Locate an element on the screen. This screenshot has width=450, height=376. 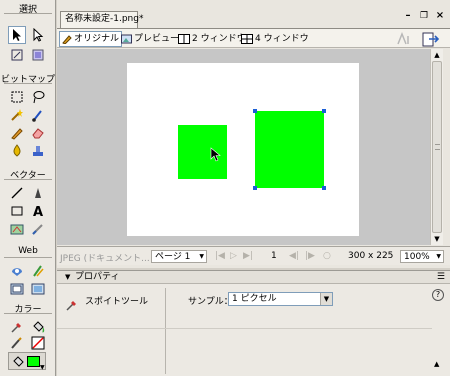
quick-export-disabled-button is located at coordinates (404, 39).